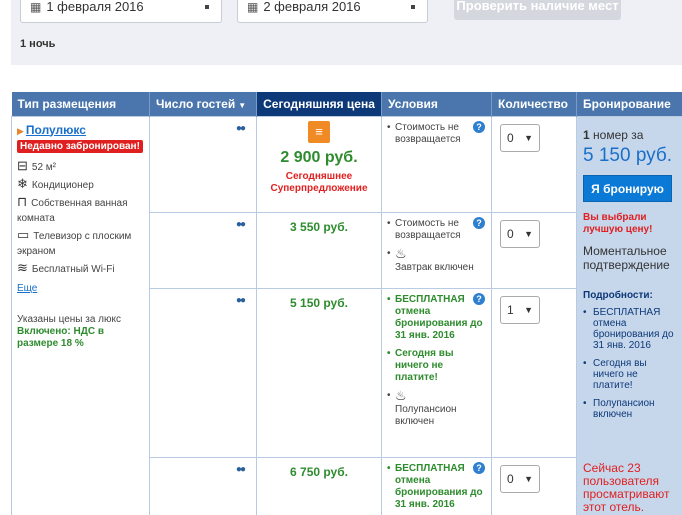  I want to click on condition-item: ♨Полупансион включен, so click(436, 408).